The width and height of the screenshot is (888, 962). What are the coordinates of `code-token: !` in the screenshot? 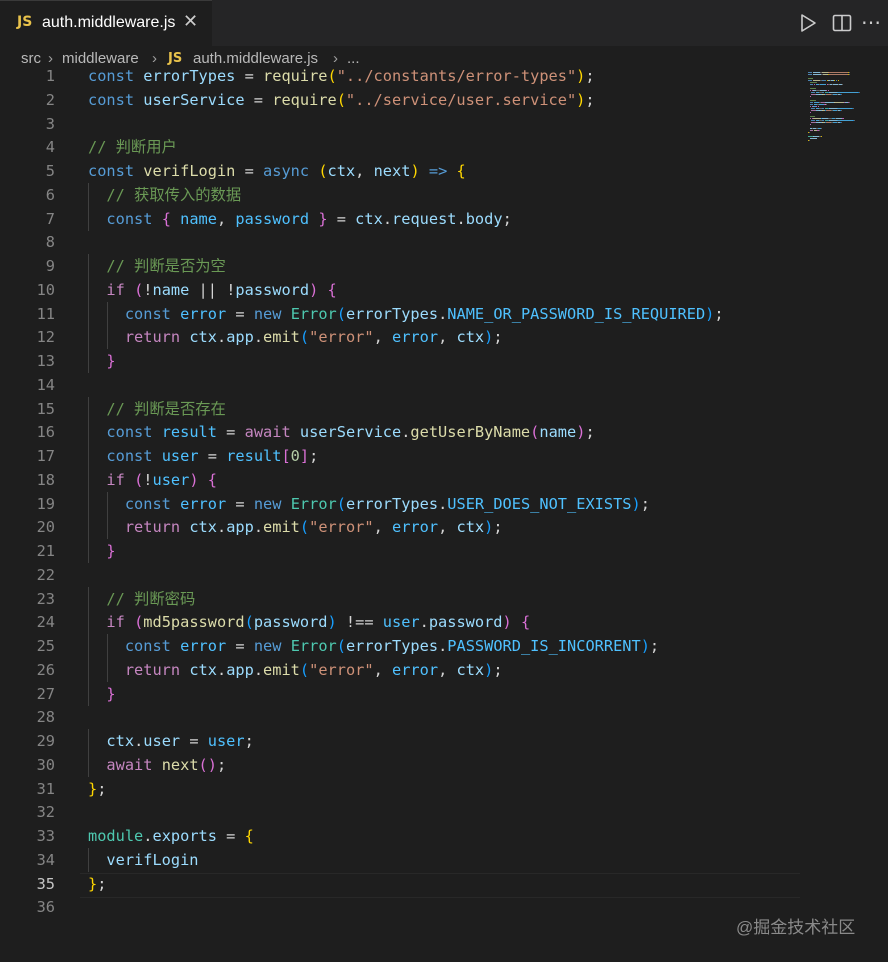 It's located at (148, 289).